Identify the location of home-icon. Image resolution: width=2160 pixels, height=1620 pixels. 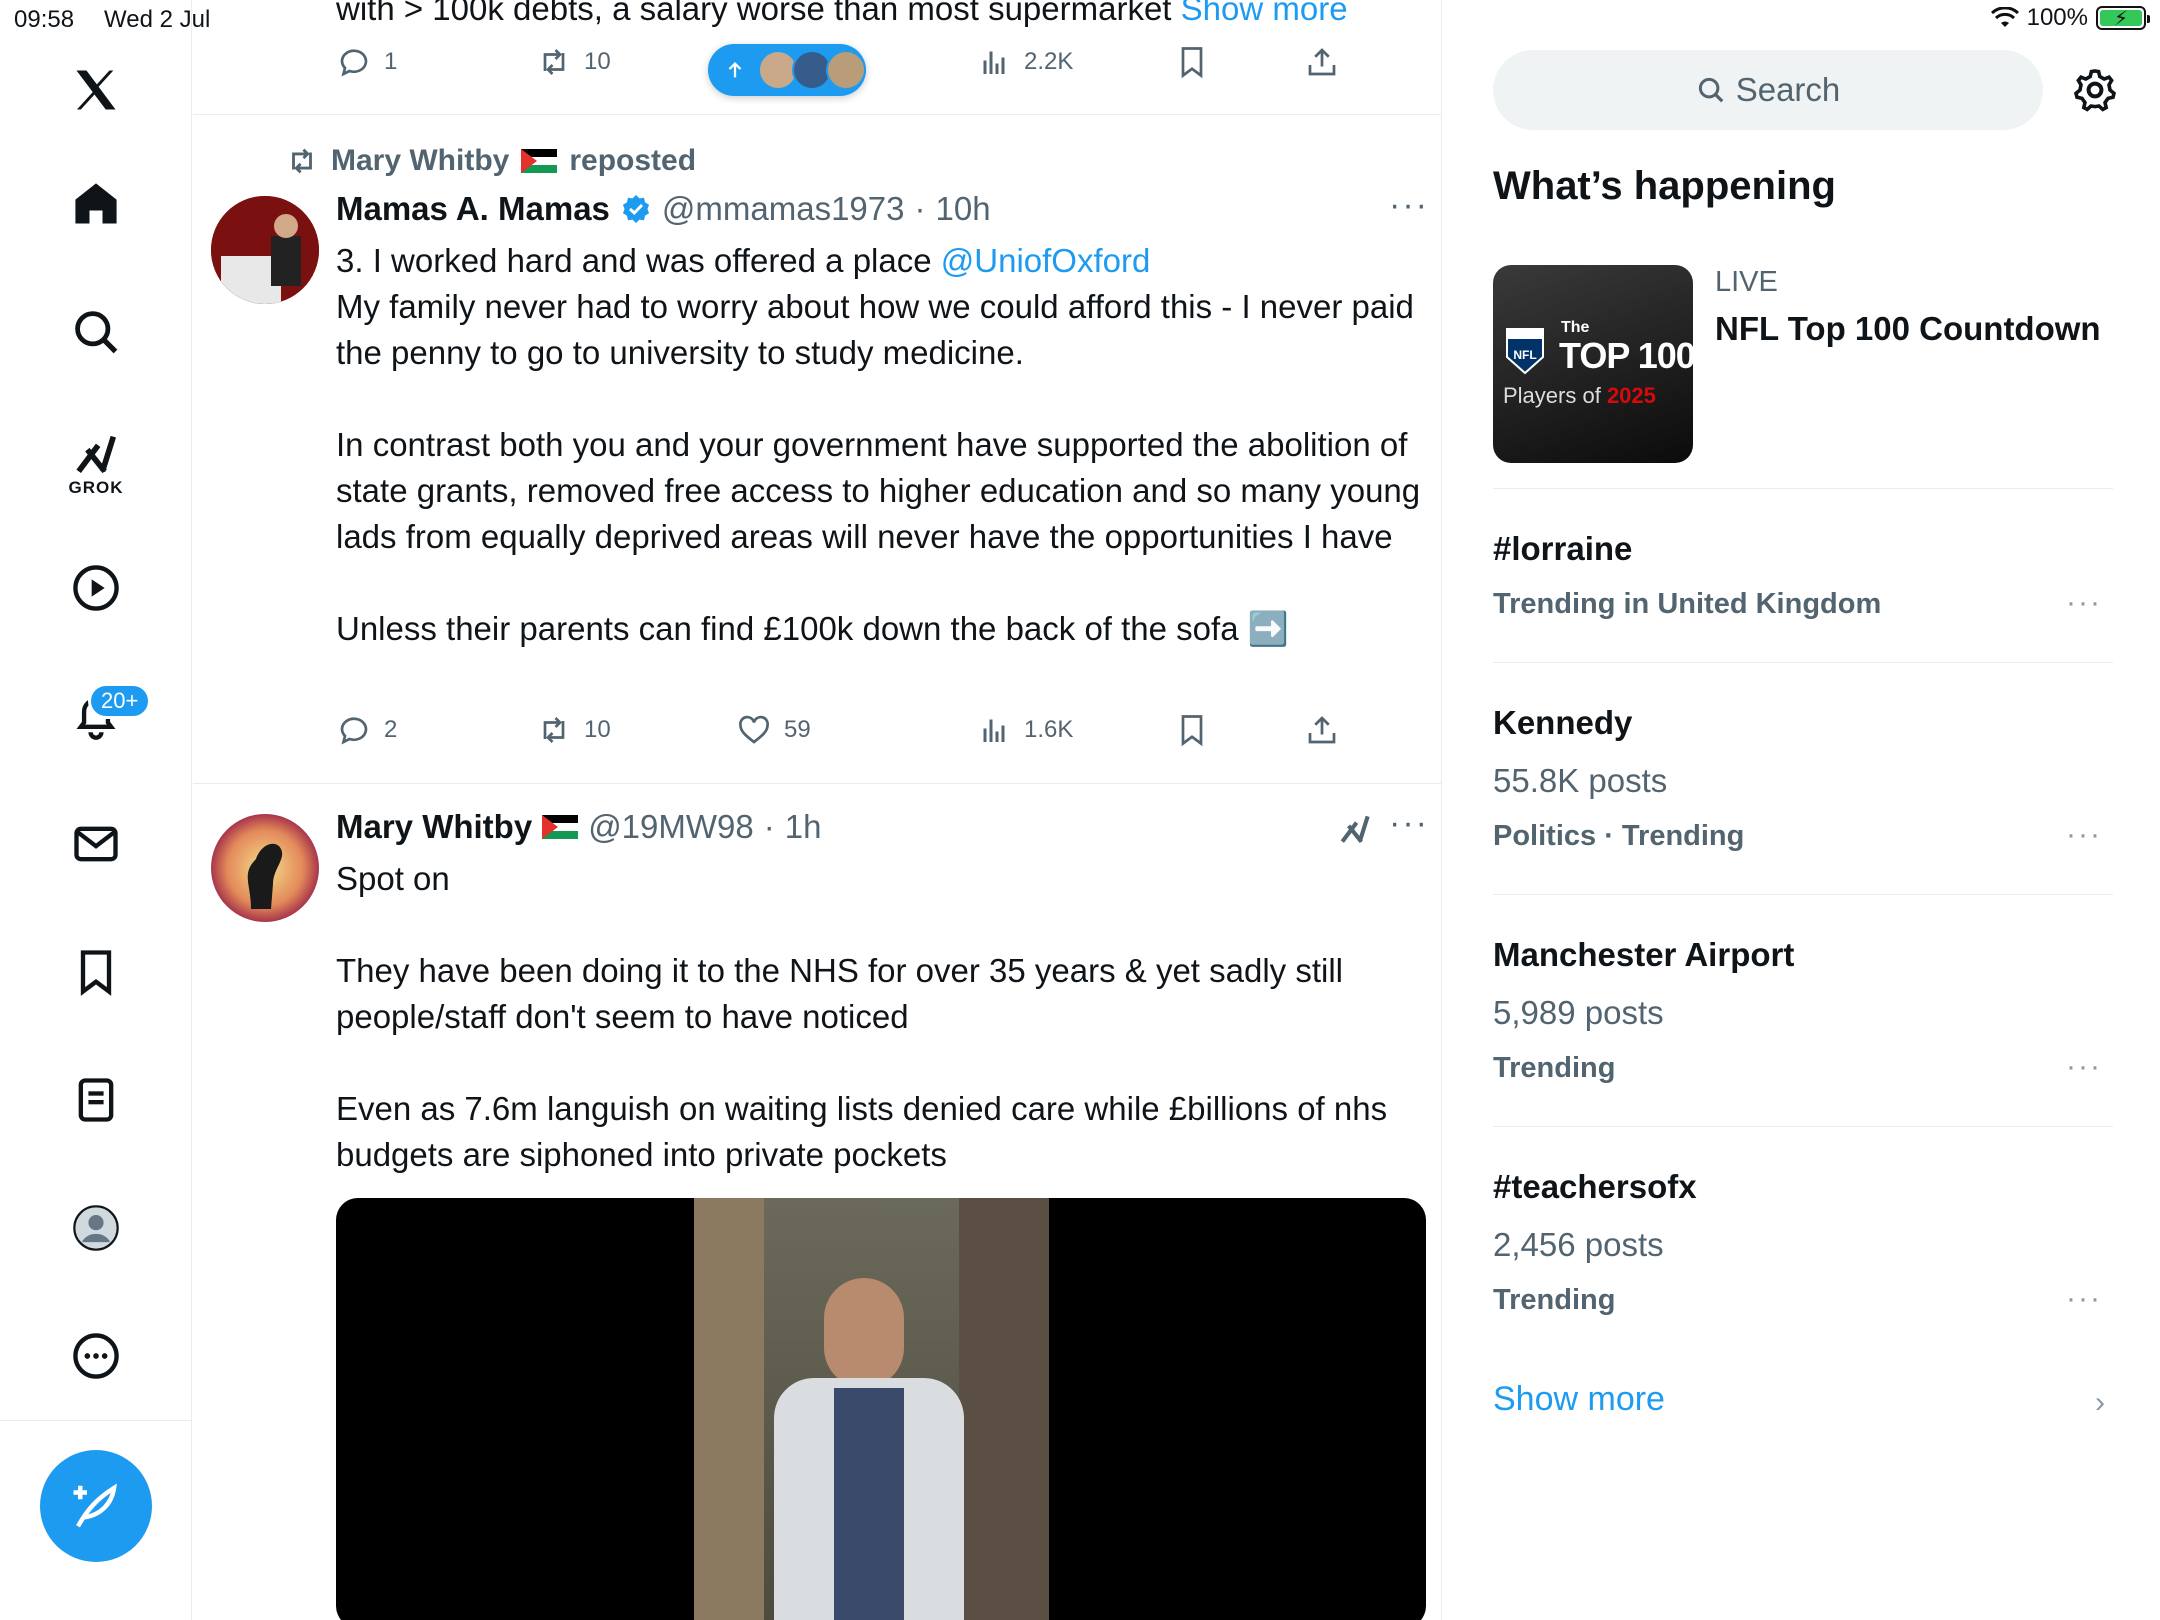
(96, 204).